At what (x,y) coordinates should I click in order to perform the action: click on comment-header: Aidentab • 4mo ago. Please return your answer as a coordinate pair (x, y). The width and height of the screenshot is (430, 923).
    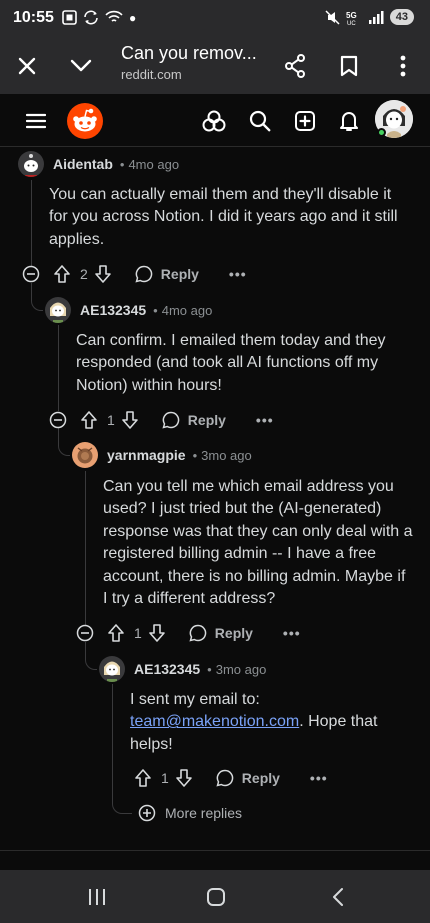
    Looking at the image, I should click on (98, 164).